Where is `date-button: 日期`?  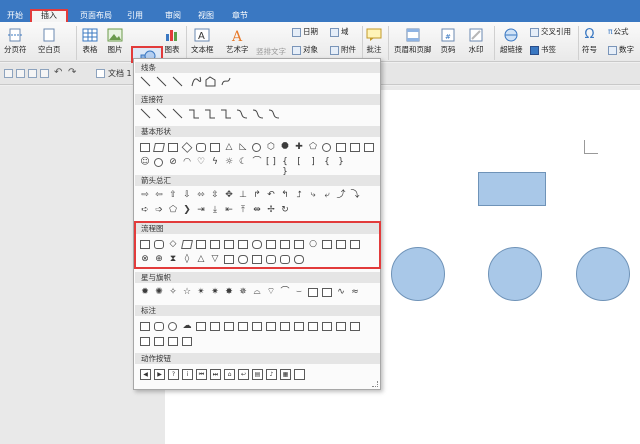 date-button: 日期 is located at coordinates (305, 32).